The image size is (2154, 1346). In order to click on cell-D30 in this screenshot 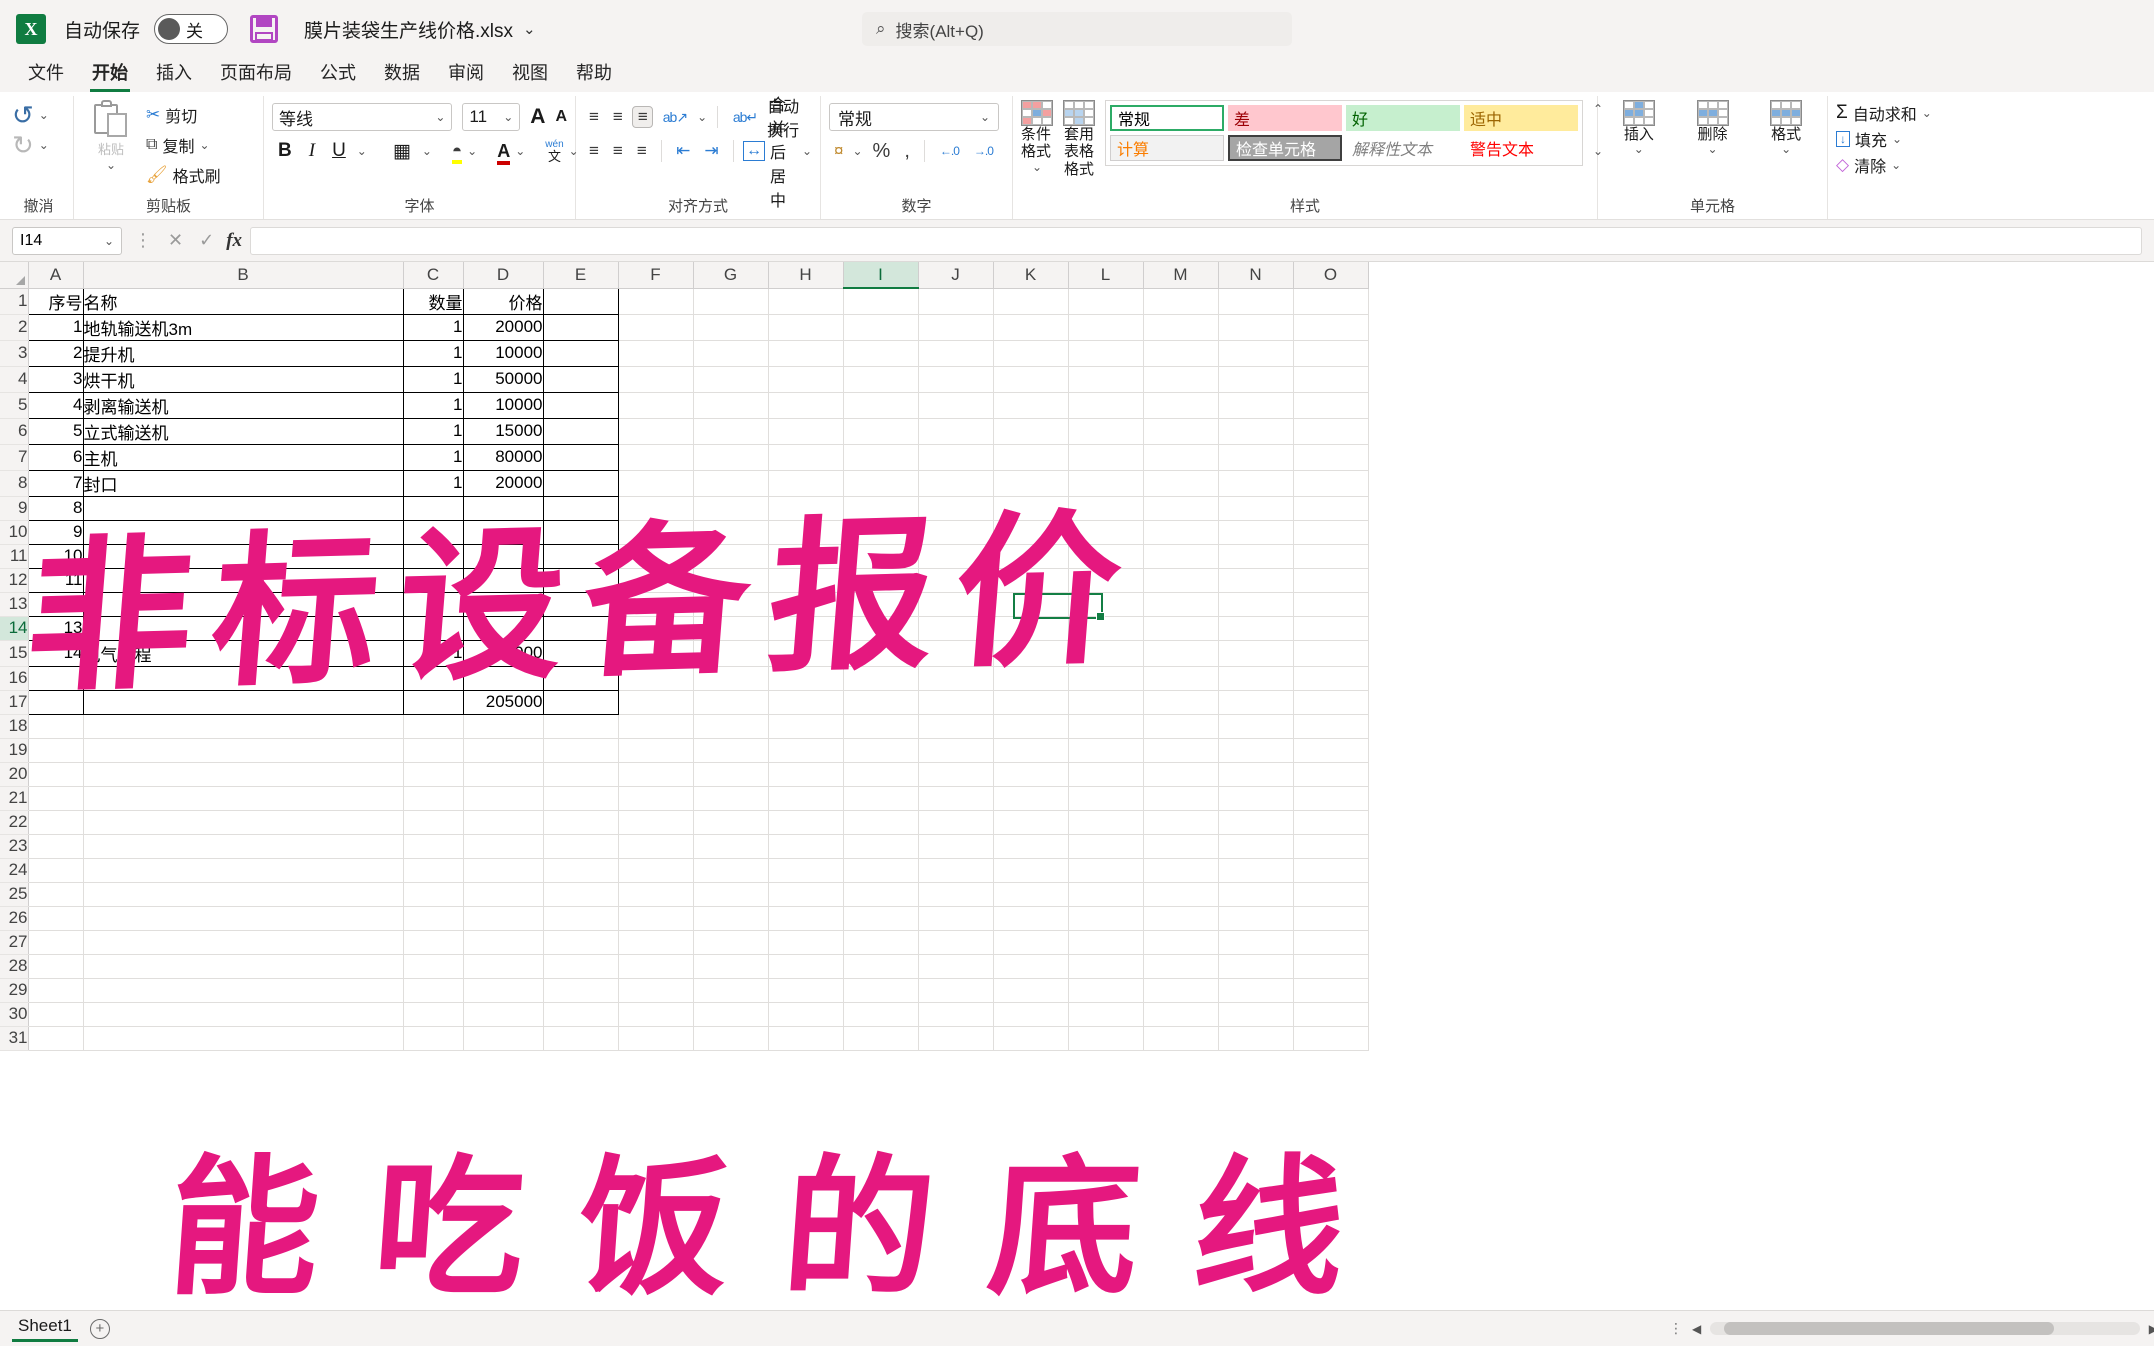, I will do `click(503, 1014)`.